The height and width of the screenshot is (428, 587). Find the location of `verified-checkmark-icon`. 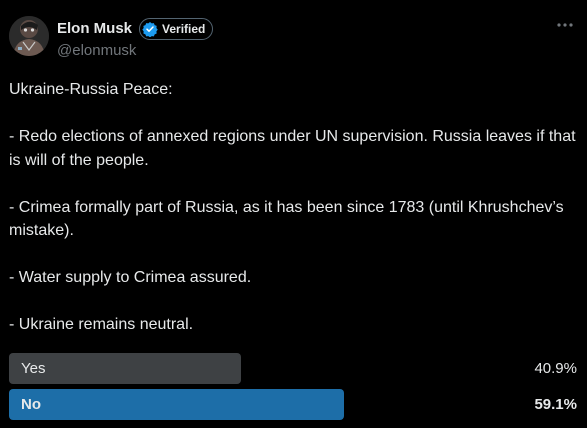

verified-checkmark-icon is located at coordinates (150, 29).